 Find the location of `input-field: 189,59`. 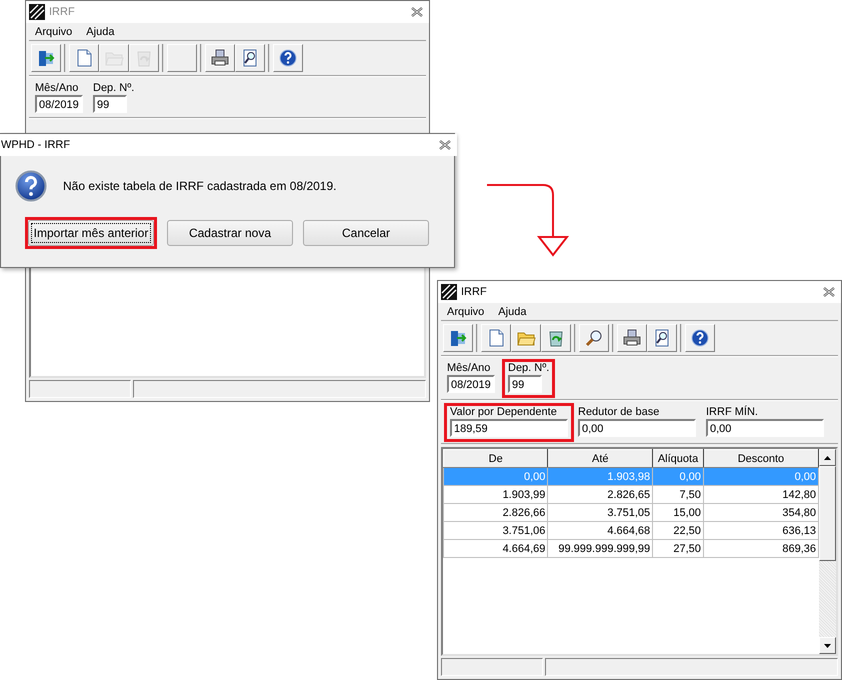

input-field: 189,59 is located at coordinates (509, 428).